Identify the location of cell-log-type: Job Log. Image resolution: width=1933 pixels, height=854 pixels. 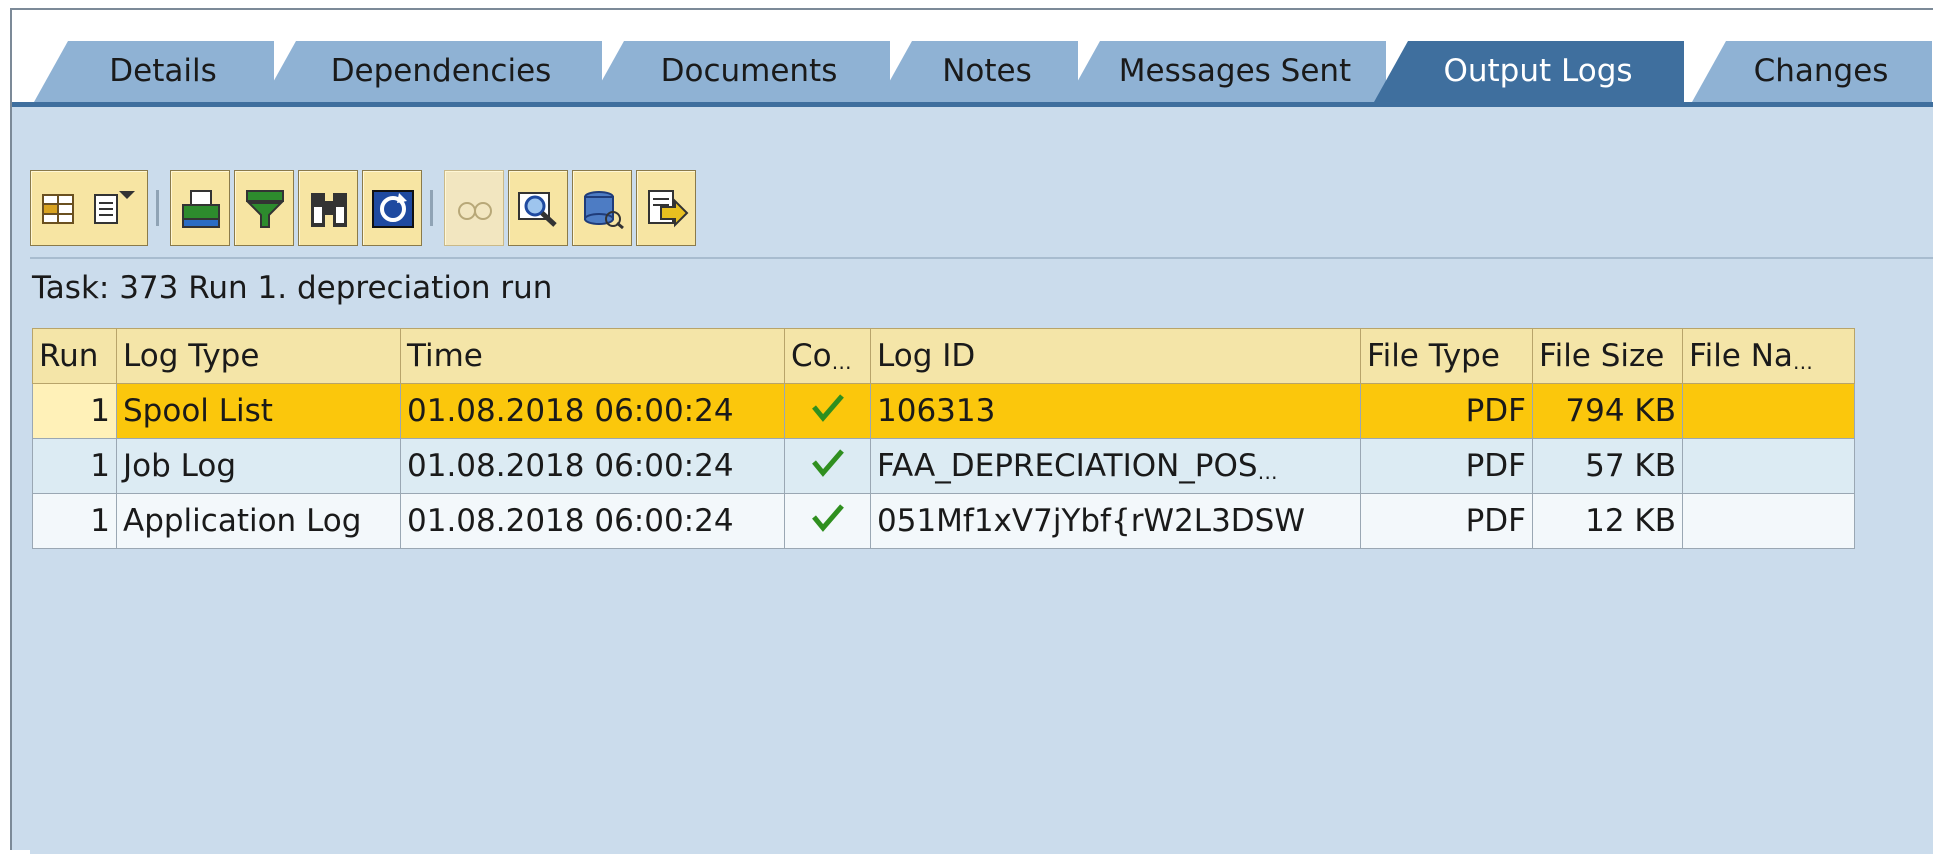
(258, 466).